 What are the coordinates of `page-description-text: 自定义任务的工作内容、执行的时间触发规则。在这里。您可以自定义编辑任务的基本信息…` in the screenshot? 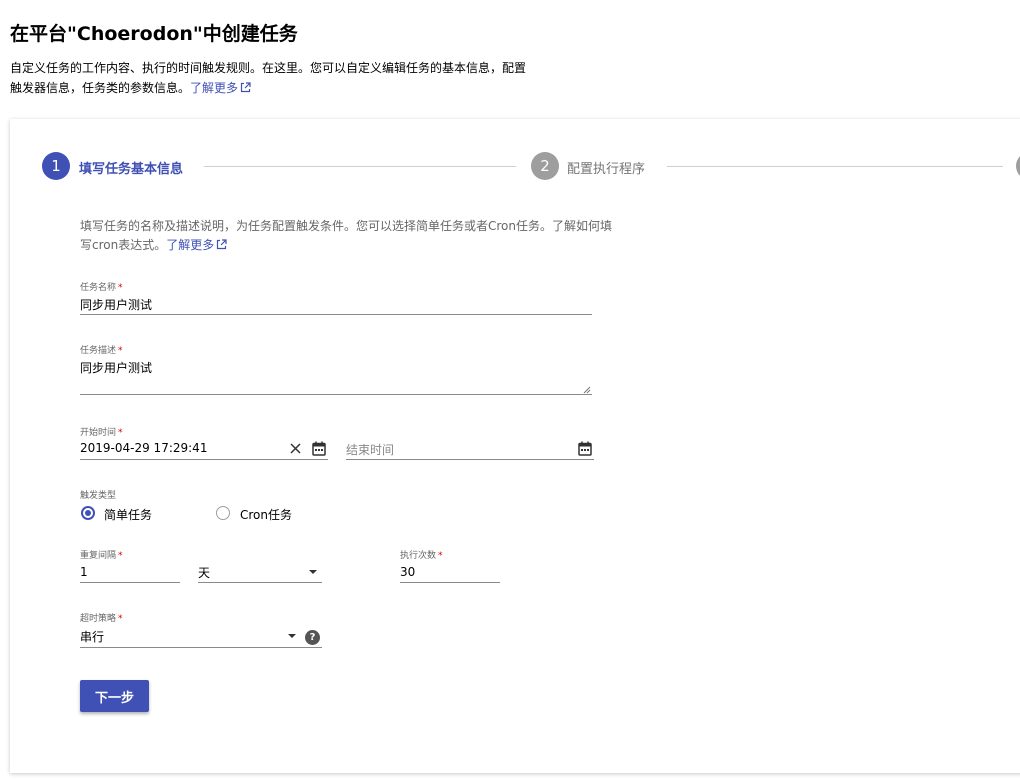 It's located at (268, 78).